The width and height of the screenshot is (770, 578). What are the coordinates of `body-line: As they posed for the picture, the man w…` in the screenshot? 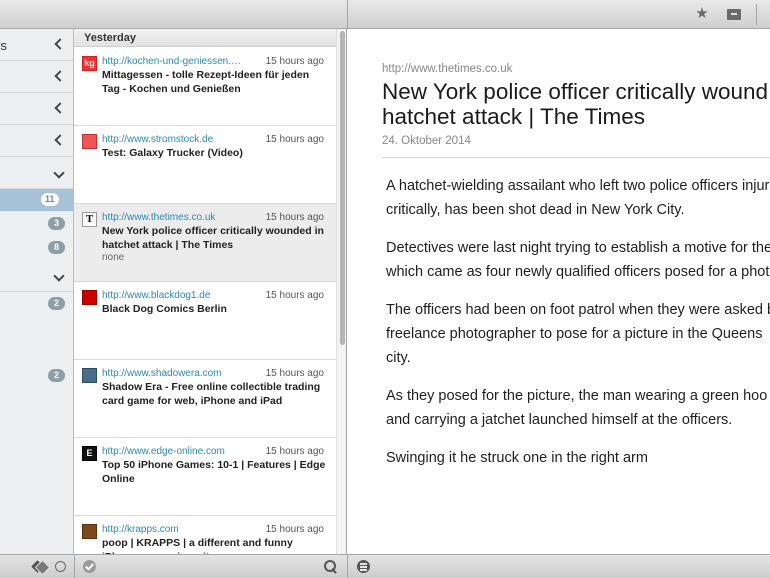 It's located at (577, 396).